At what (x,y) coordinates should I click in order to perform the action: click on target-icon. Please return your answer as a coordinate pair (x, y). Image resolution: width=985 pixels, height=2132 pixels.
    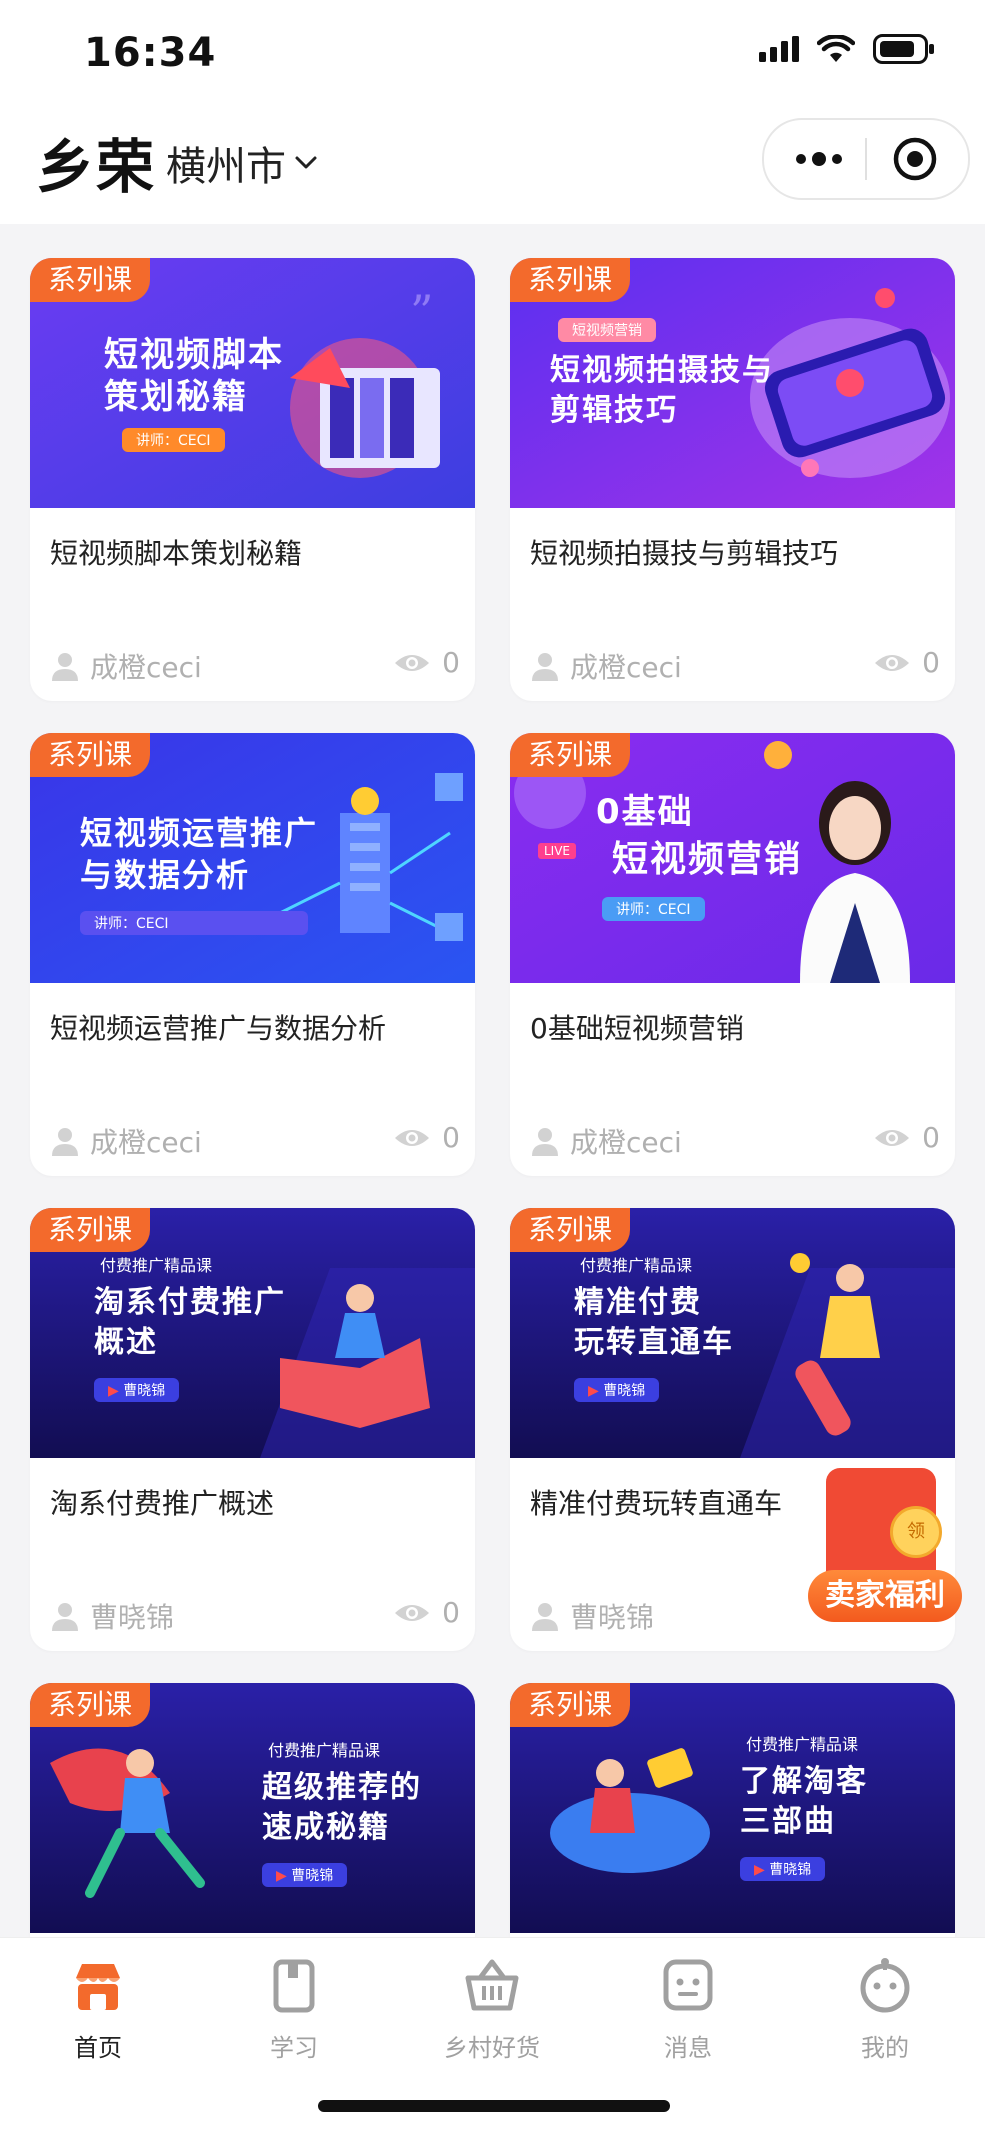
    Looking at the image, I should click on (915, 159).